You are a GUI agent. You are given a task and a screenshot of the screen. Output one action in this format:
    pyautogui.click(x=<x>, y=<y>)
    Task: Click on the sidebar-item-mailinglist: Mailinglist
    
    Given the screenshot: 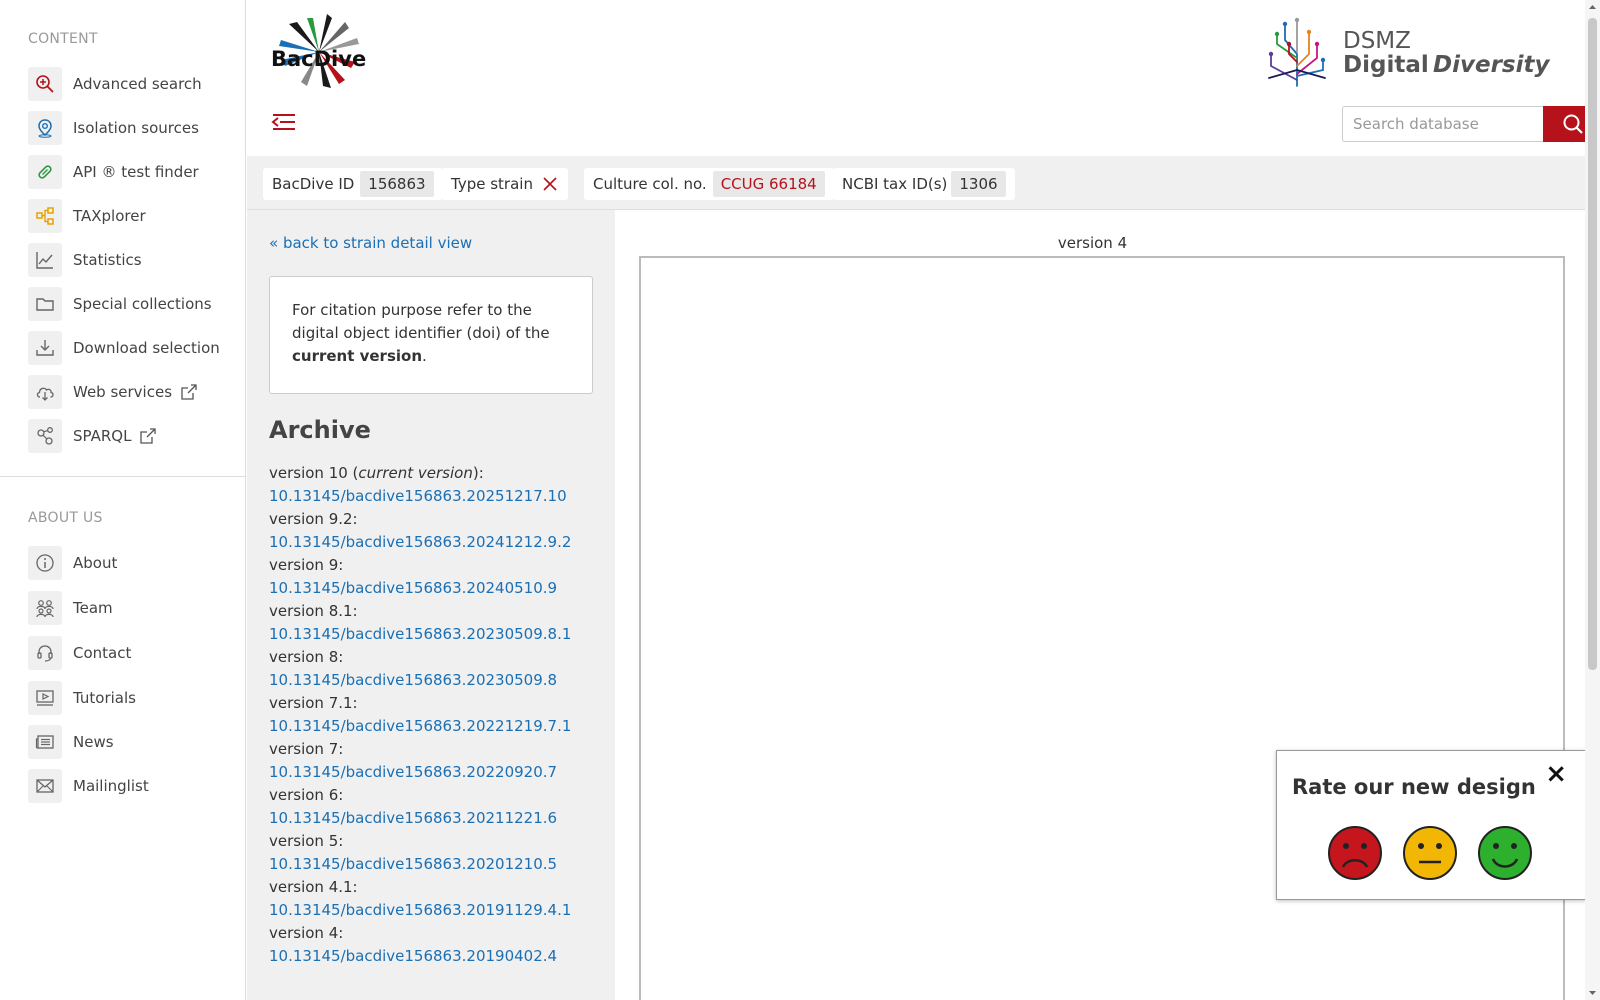 What is the action you would take?
    pyautogui.click(x=88, y=786)
    